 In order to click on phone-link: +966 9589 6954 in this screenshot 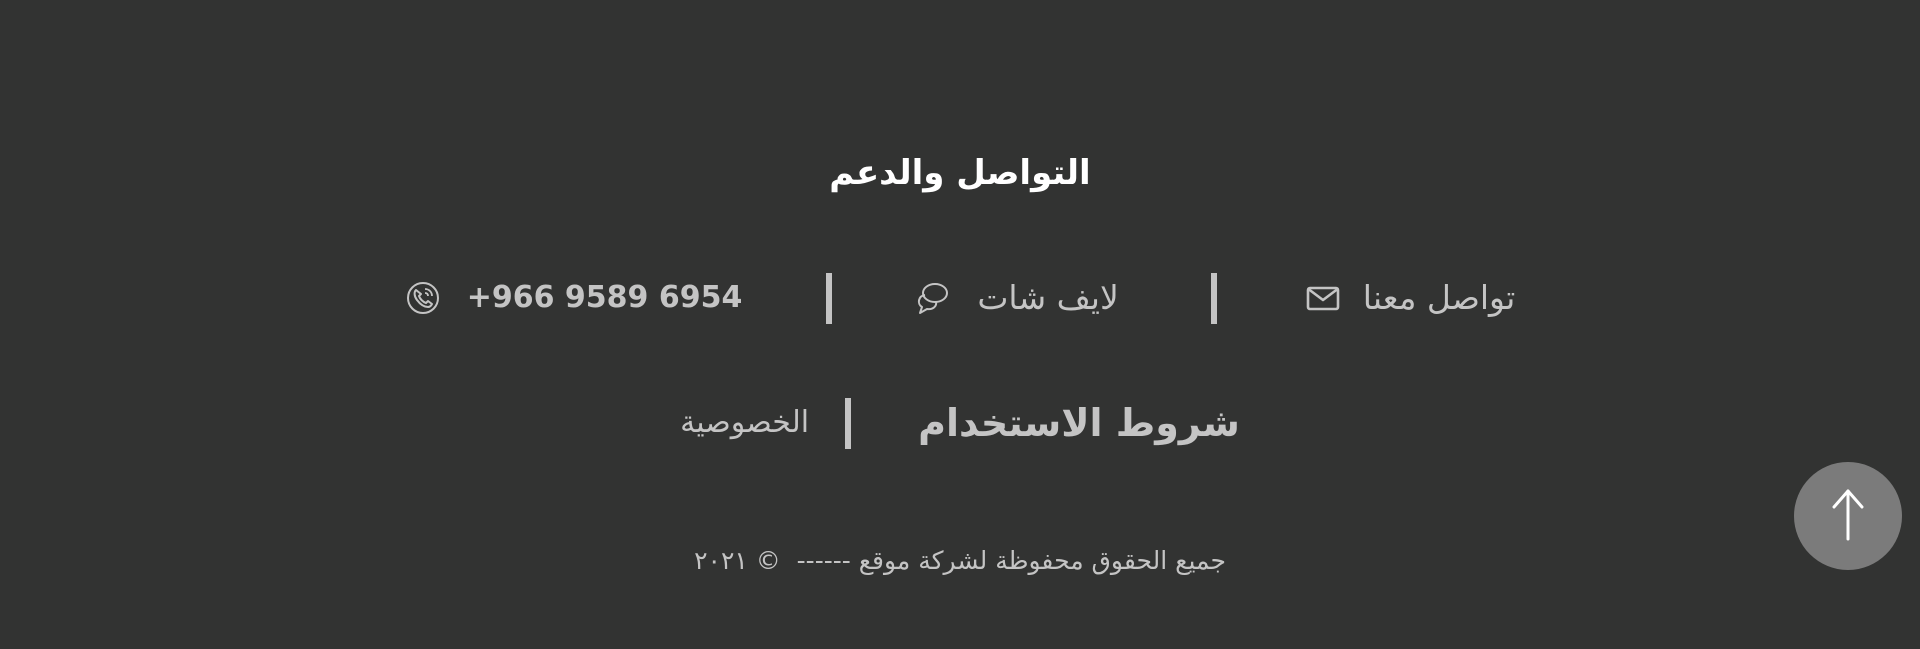, I will do `click(574, 298)`.